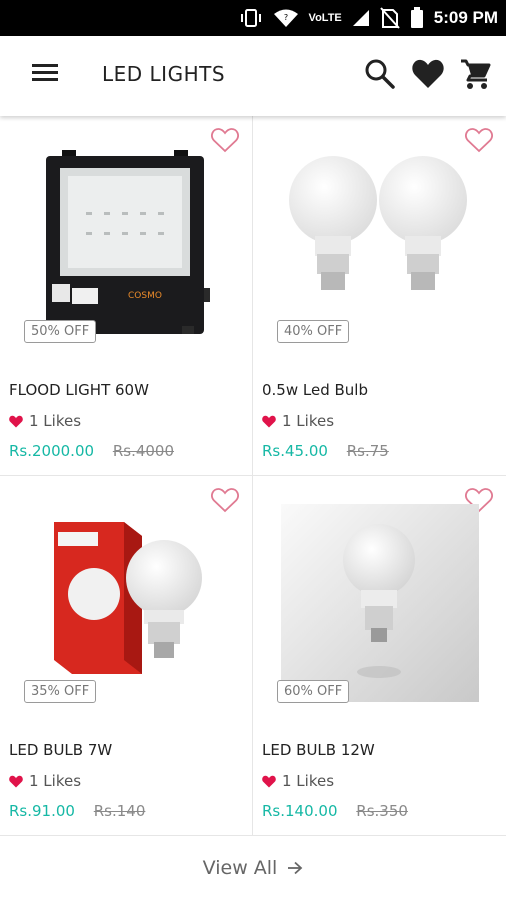 The image size is (506, 900). What do you see at coordinates (145, 296) in the screenshot?
I see `svg-text: COSMO` at bounding box center [145, 296].